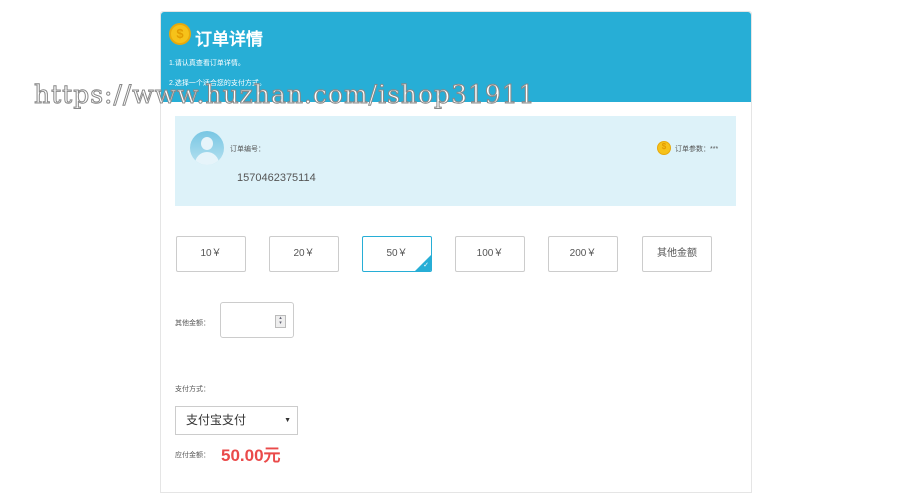  I want to click on other-amount-input: ▴ ▾, so click(257, 320).